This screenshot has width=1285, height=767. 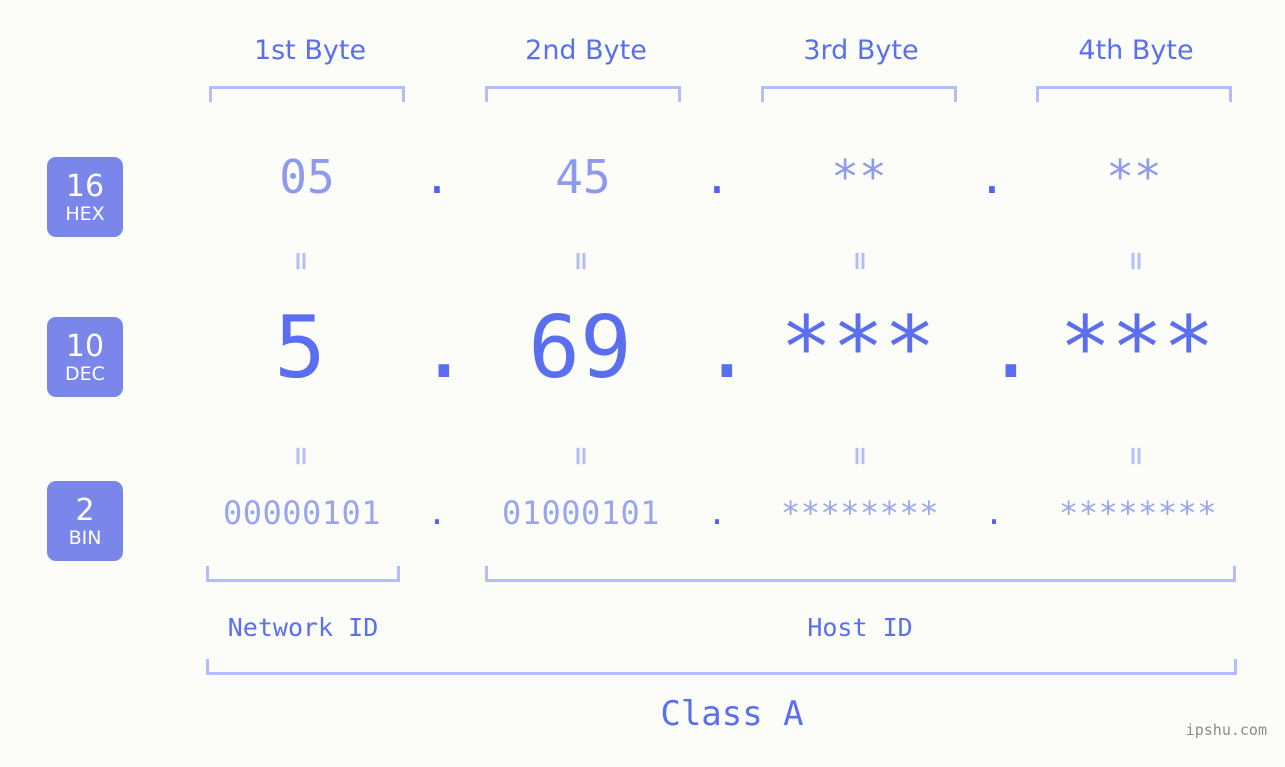 What do you see at coordinates (85, 213) in the screenshot?
I see `base-badge-hex-name: HEX` at bounding box center [85, 213].